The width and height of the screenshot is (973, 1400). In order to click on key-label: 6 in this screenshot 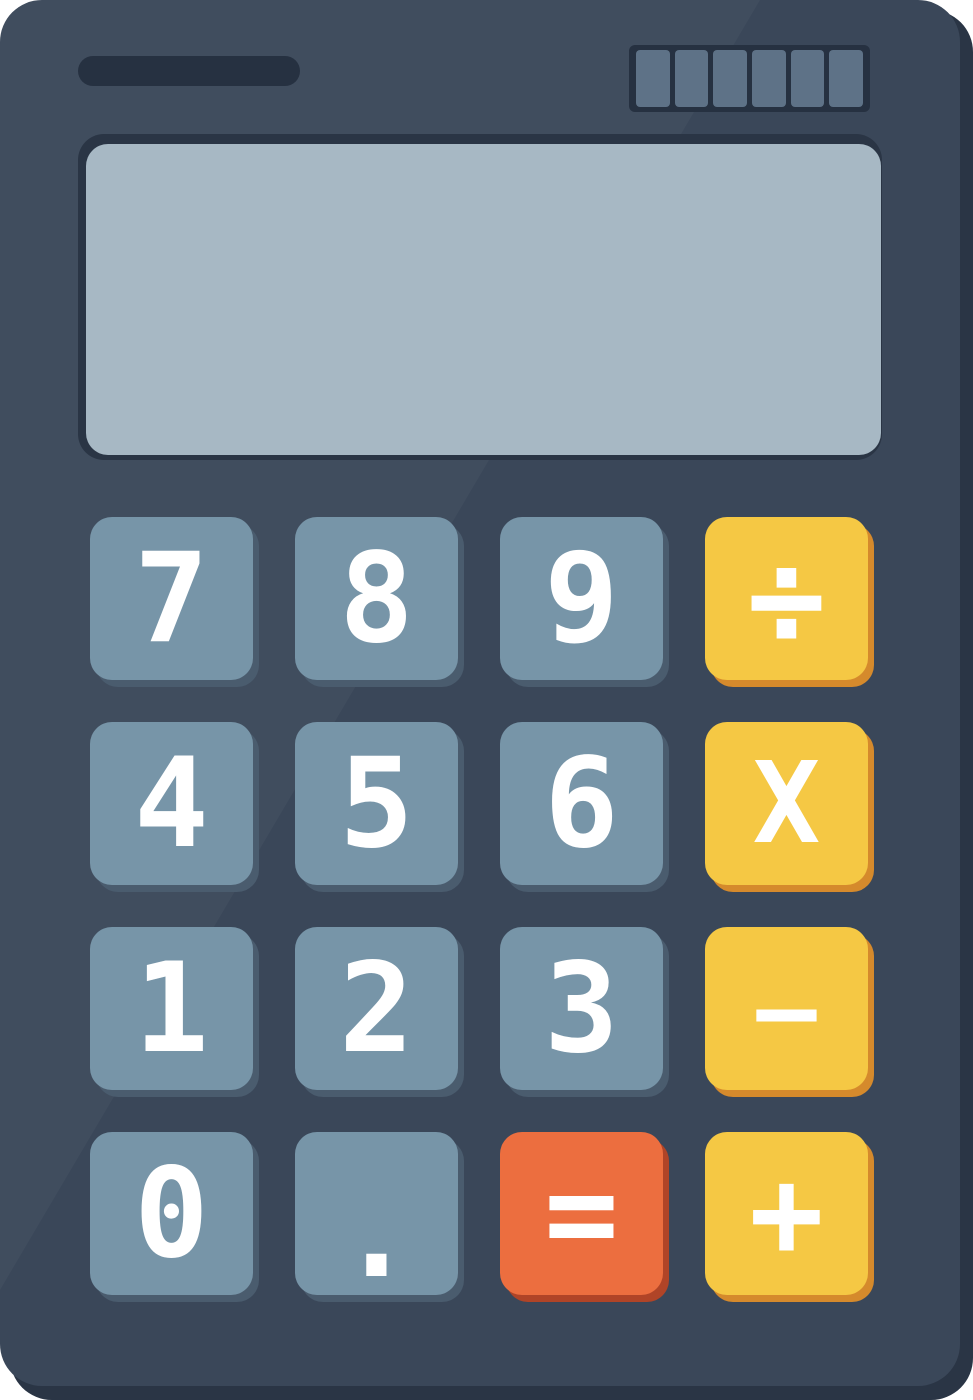, I will do `click(581, 803)`.